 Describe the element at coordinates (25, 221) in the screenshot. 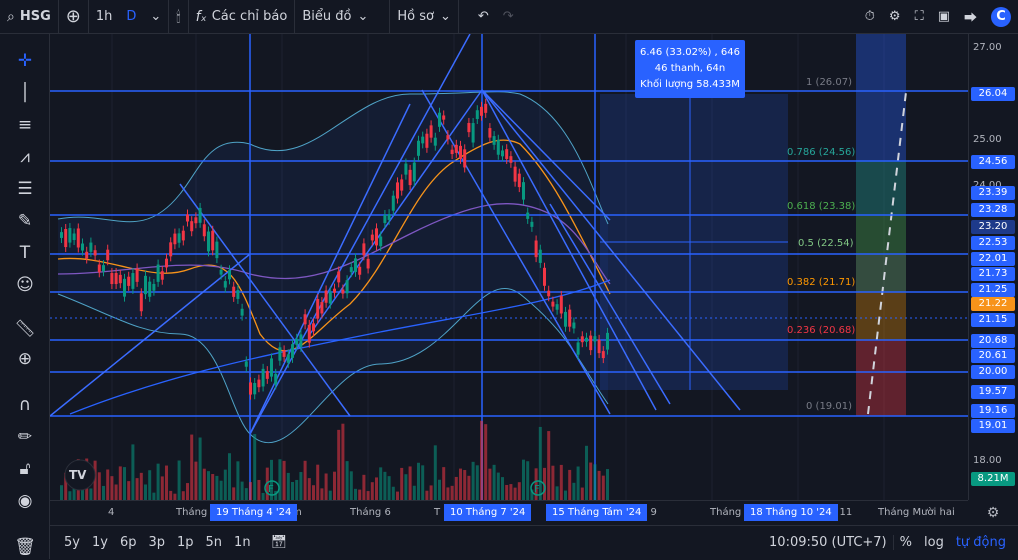

I see `brush-tool: ✎` at that location.